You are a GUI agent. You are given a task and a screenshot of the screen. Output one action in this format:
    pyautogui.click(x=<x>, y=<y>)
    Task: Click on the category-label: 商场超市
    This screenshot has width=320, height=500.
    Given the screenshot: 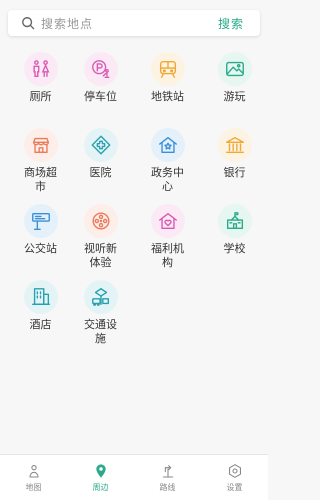 What is the action you would take?
    pyautogui.click(x=40, y=179)
    